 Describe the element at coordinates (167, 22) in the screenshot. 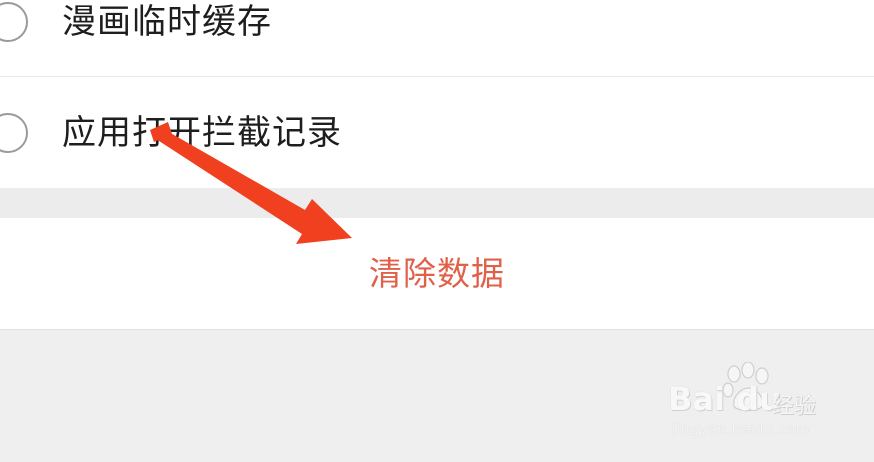

I see `option-label: 漫画临时缓存` at that location.